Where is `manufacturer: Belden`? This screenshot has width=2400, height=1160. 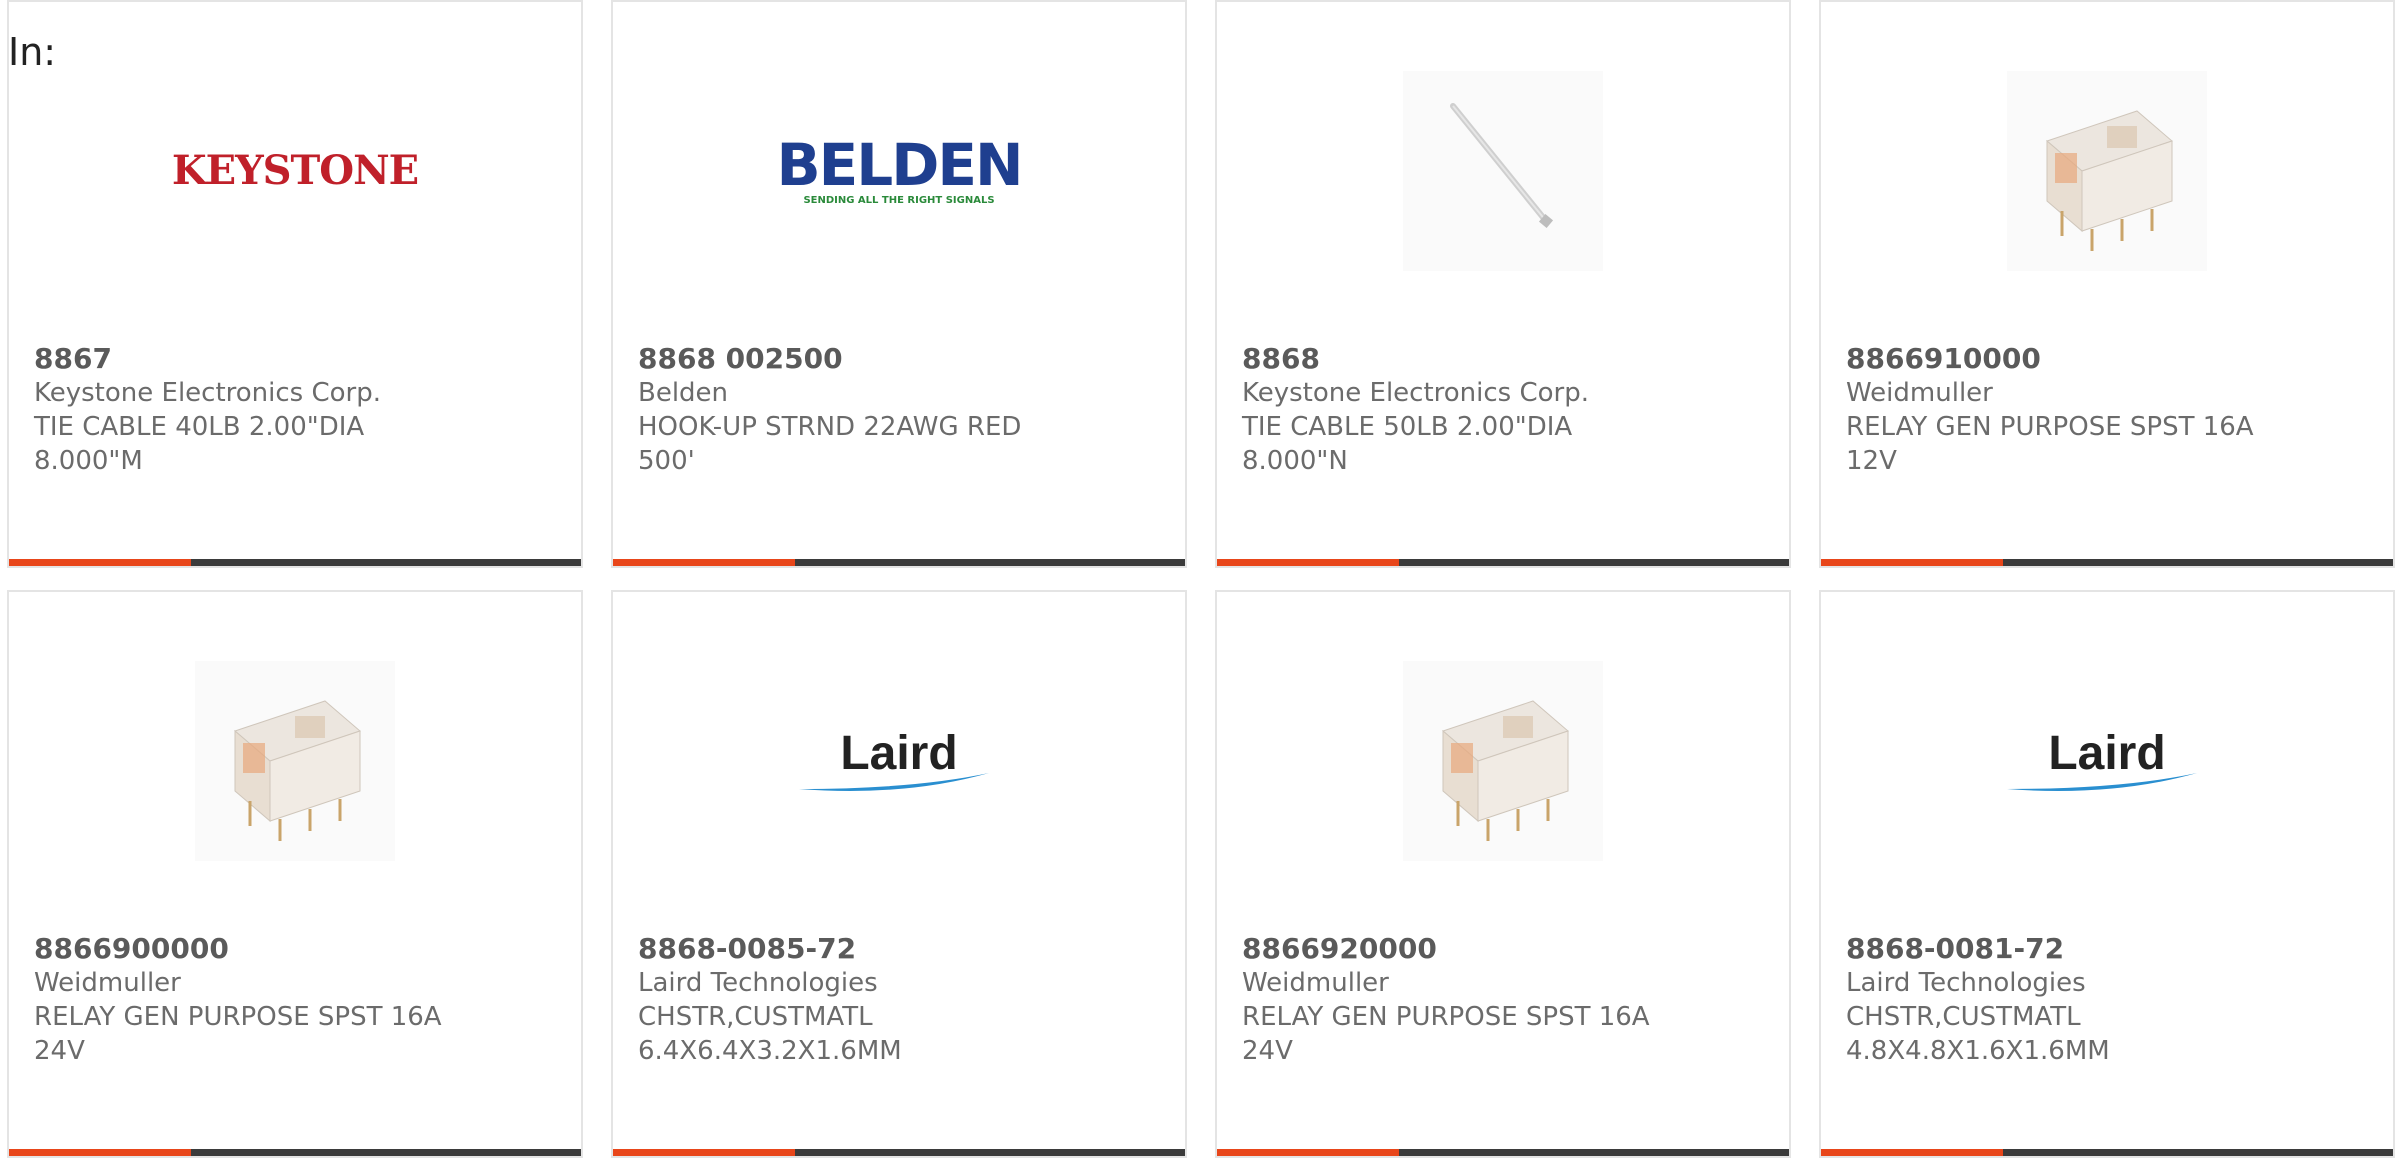
manufacturer: Belden is located at coordinates (683, 393).